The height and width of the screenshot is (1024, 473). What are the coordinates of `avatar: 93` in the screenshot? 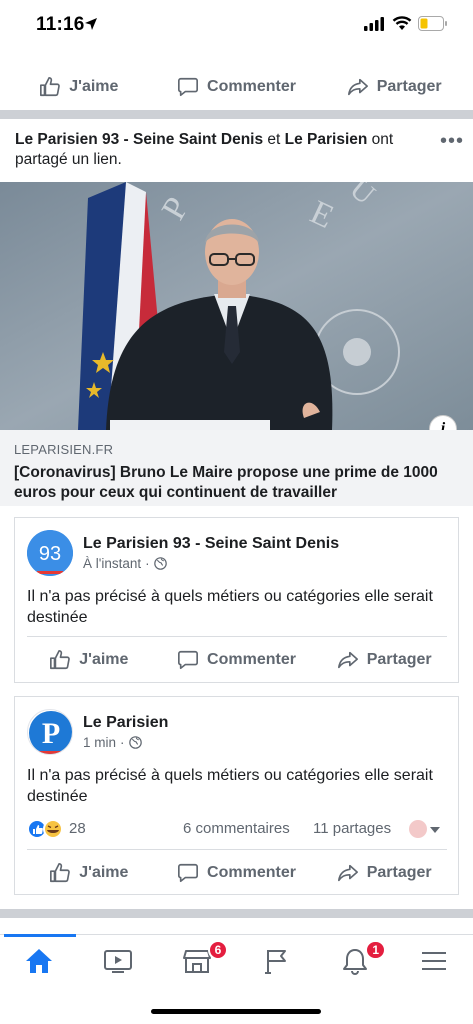 It's located at (50, 553).